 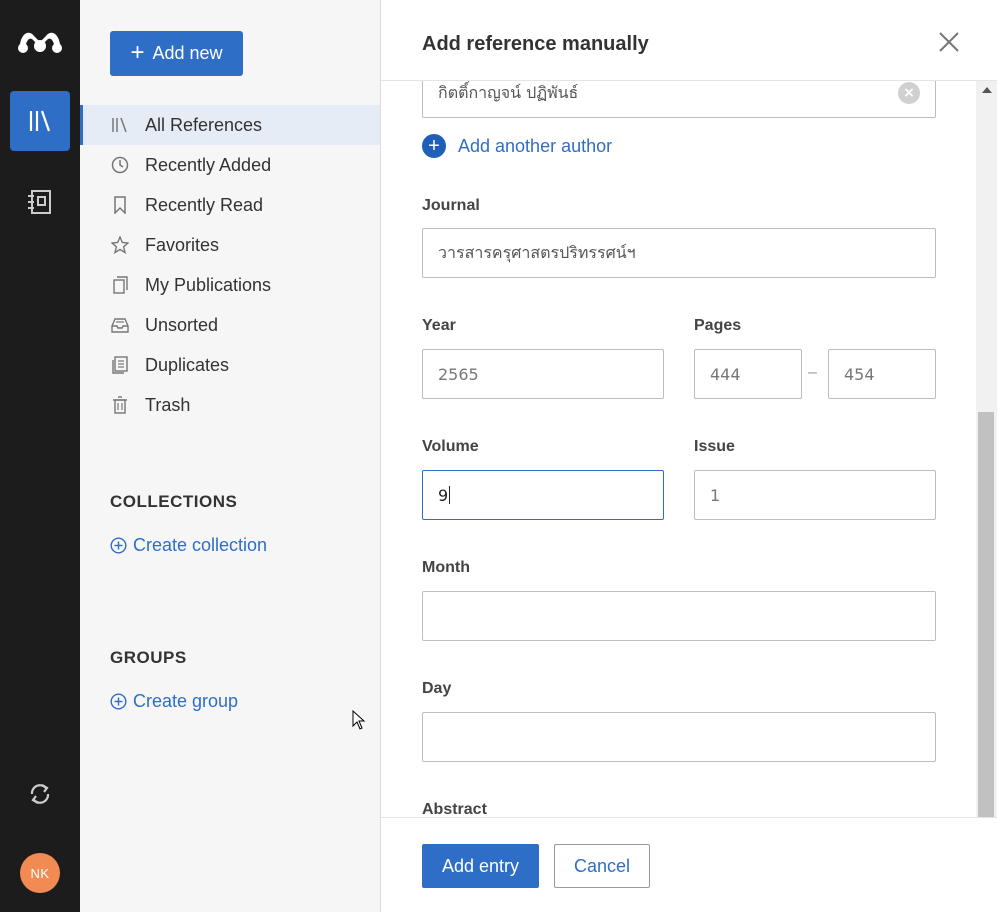 I want to click on pages-to-value: 454, so click(x=859, y=374).